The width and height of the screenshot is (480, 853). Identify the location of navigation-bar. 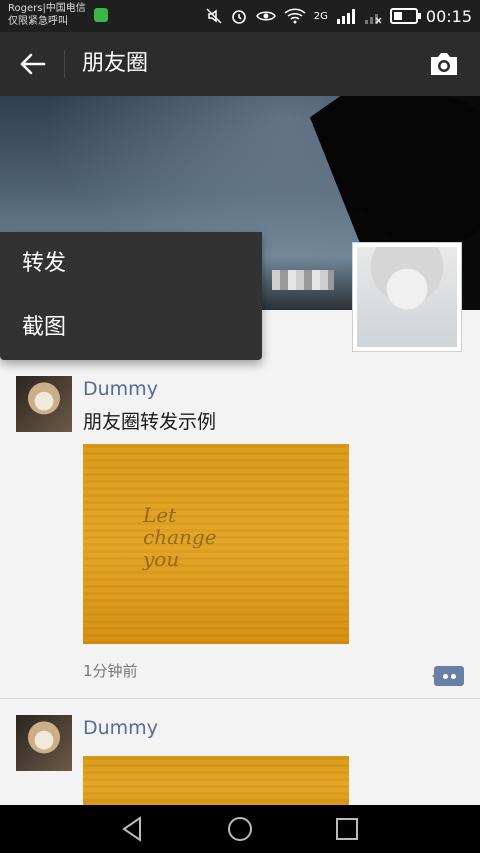
(240, 829).